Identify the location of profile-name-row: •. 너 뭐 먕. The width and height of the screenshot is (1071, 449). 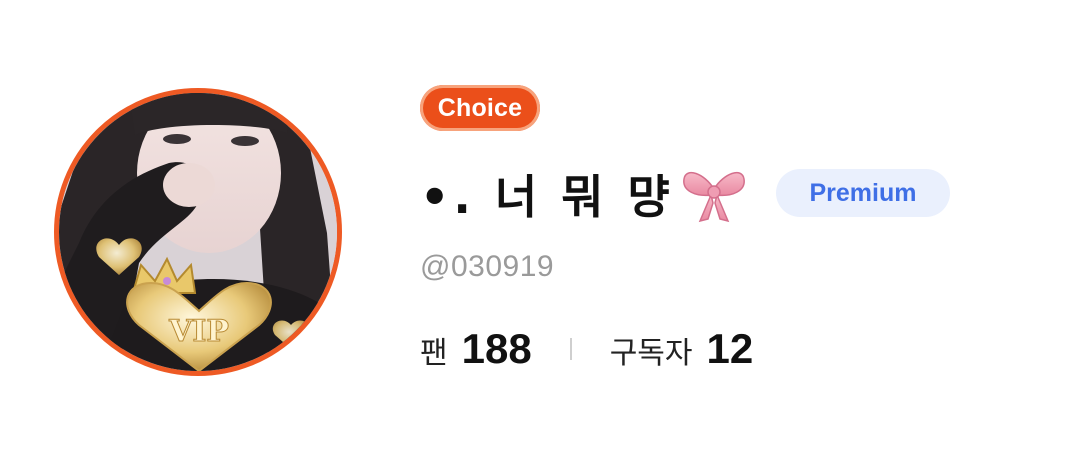
(584, 194).